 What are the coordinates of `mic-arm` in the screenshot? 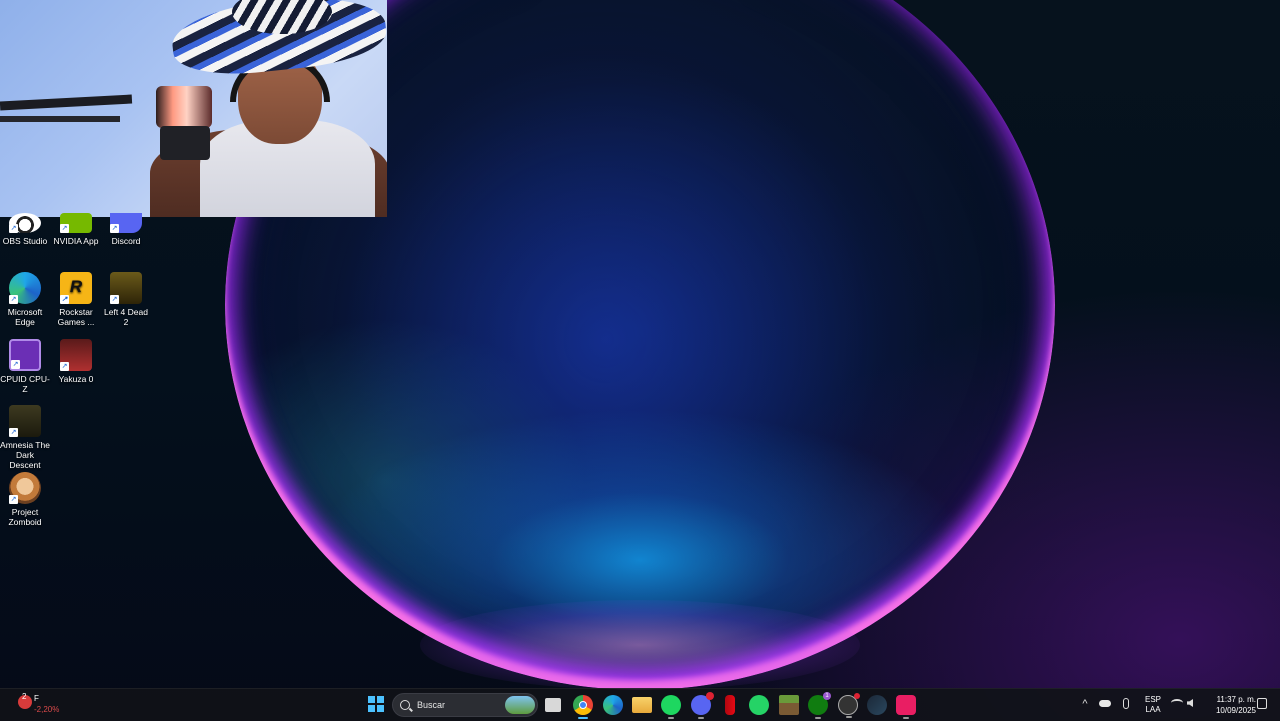 It's located at (66, 102).